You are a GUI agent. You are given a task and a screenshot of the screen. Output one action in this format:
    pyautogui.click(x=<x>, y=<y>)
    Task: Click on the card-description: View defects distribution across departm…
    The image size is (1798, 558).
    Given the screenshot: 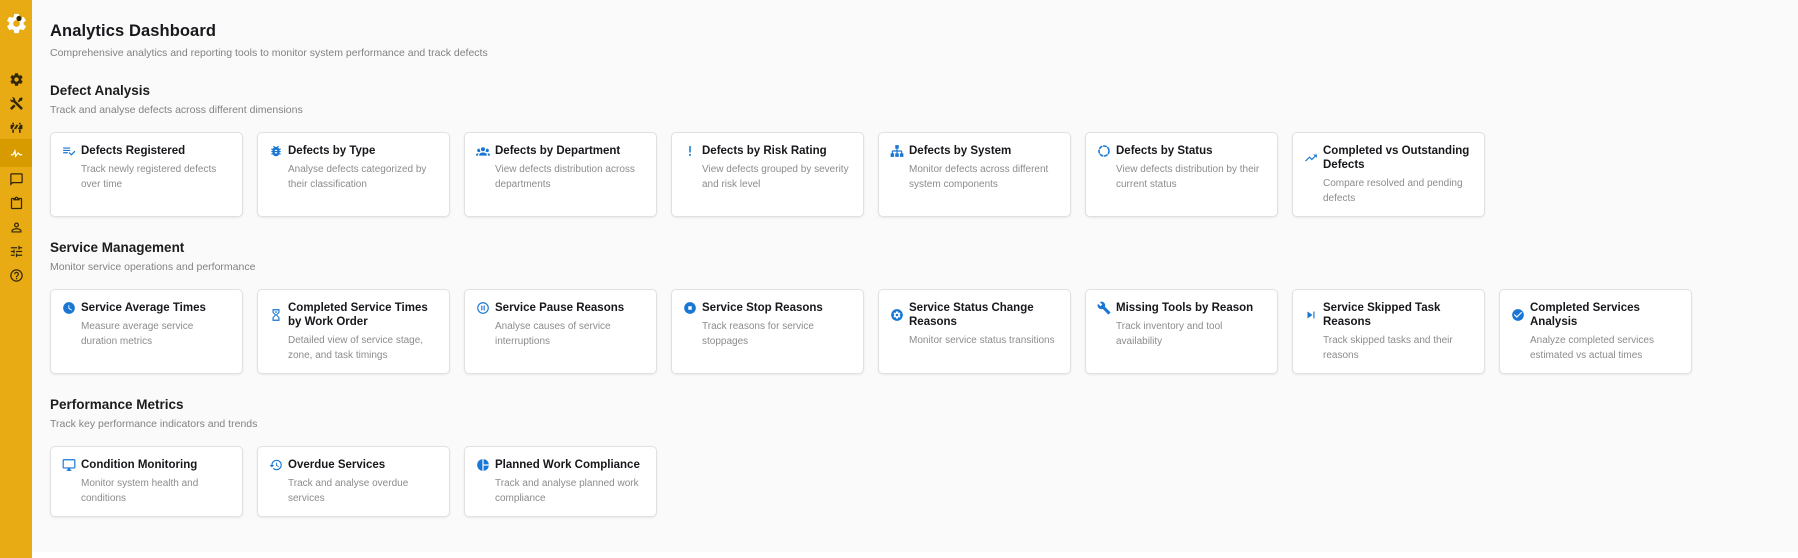 What is the action you would take?
    pyautogui.click(x=565, y=177)
    